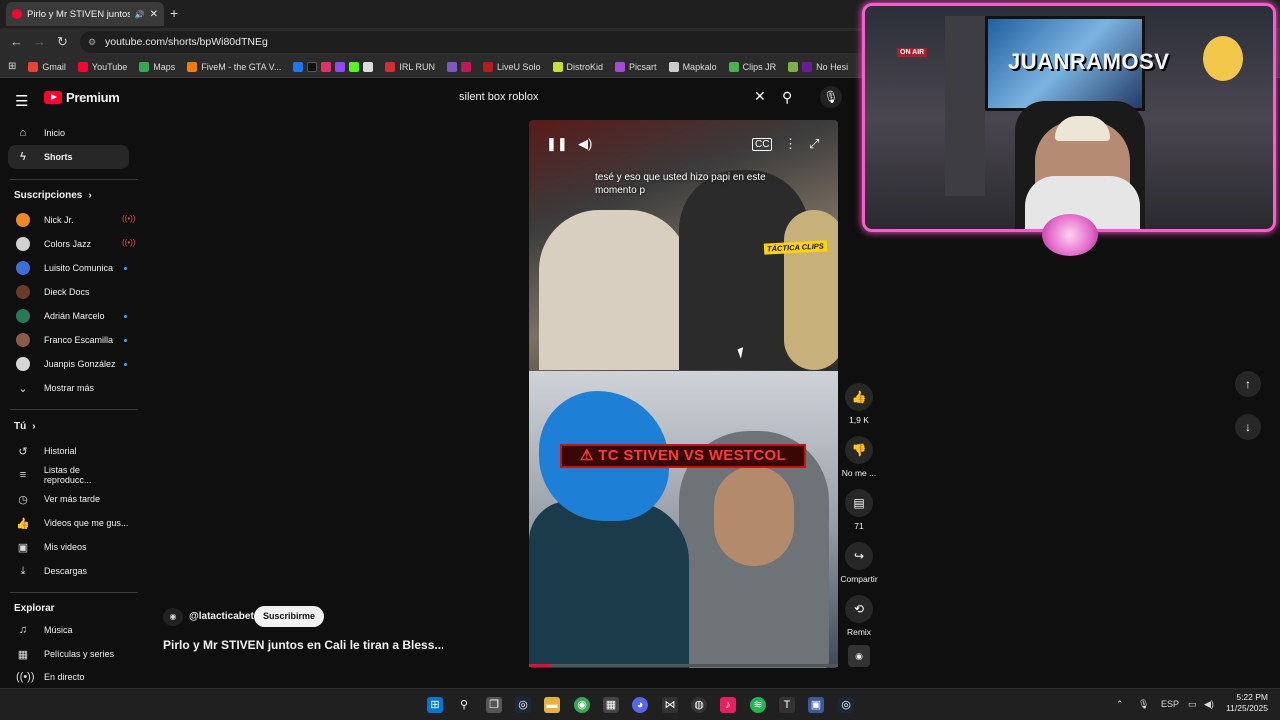 The image size is (1280, 720). Describe the element at coordinates (814, 144) in the screenshot. I see `fullscreen-icon: ⤢` at that location.